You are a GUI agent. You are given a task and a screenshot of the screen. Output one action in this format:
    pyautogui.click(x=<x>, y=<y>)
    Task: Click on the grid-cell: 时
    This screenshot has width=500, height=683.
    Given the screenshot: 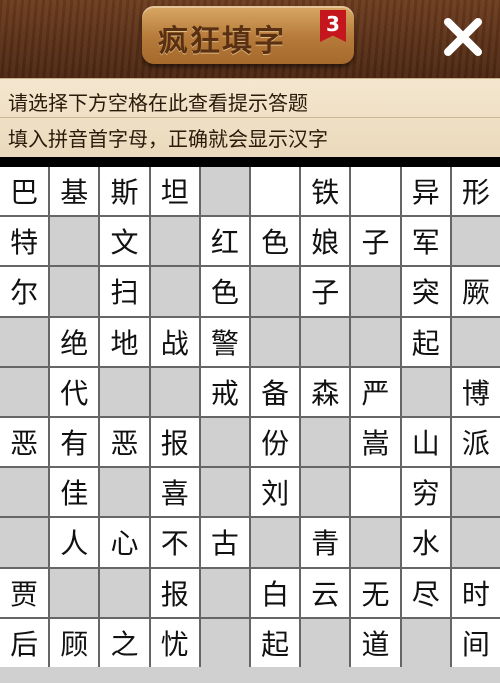 What is the action you would take?
    pyautogui.click(x=475, y=592)
    